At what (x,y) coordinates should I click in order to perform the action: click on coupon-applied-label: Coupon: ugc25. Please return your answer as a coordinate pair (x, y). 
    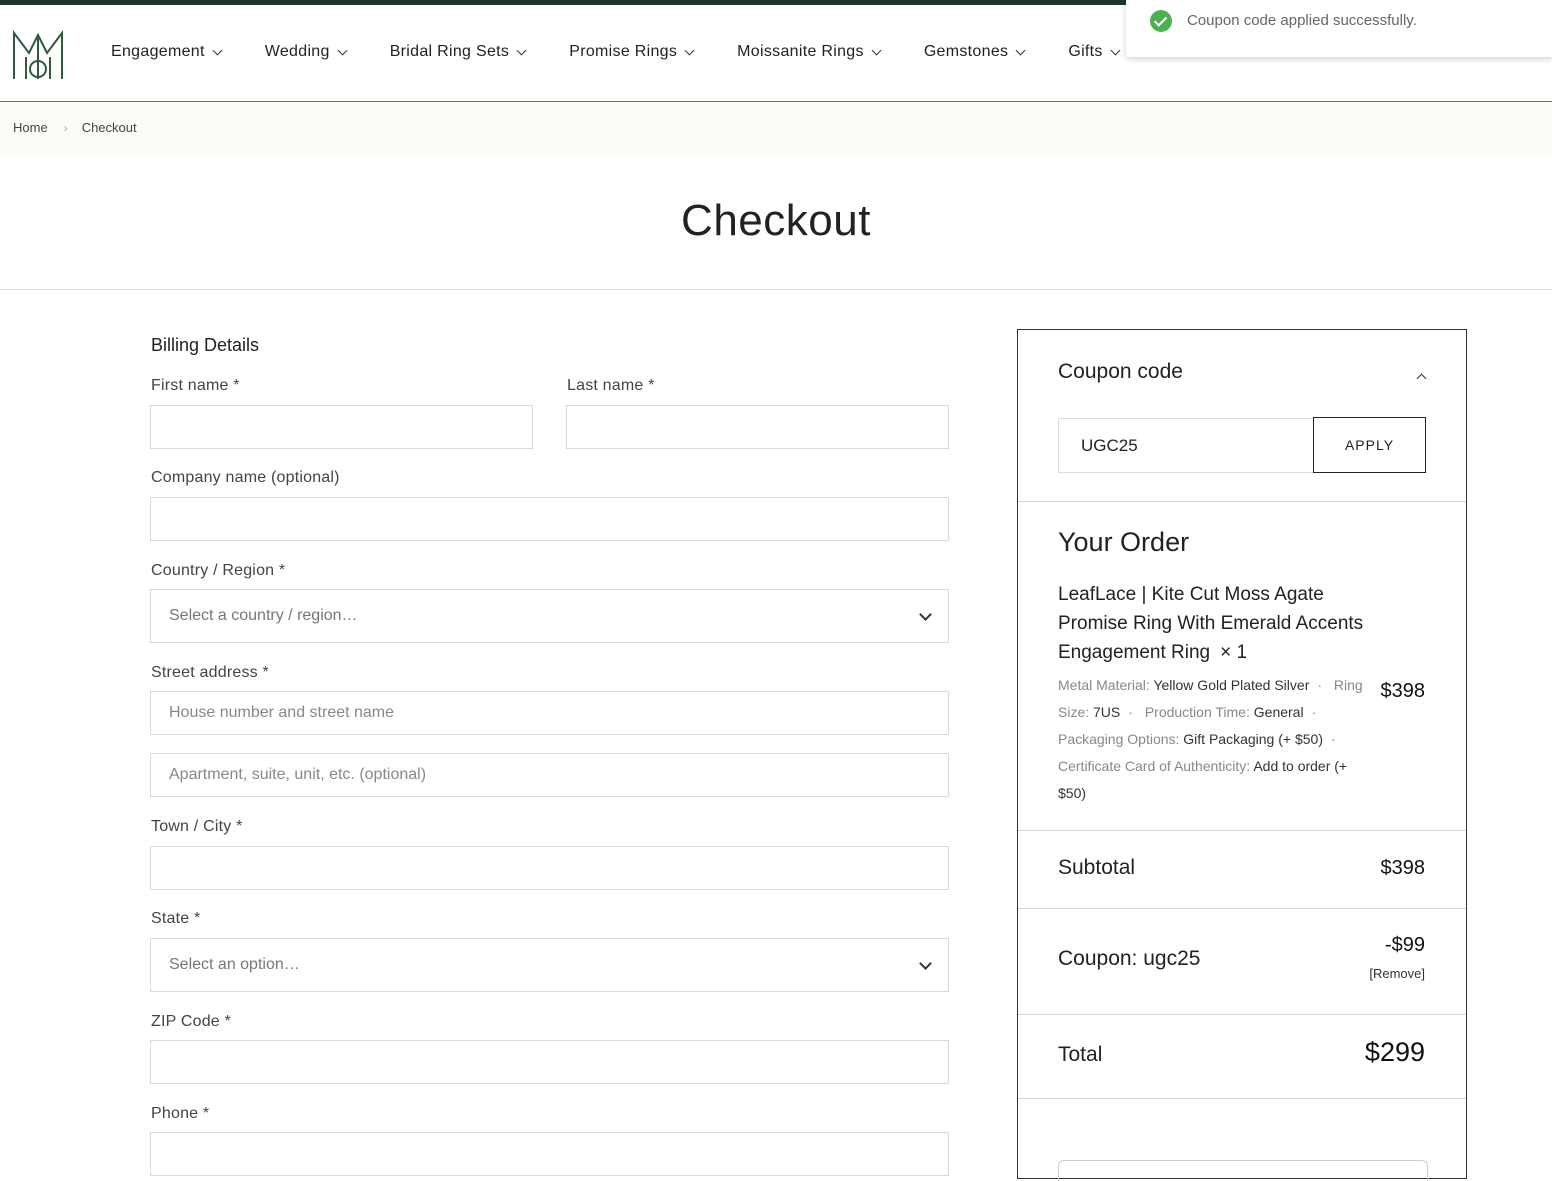
    Looking at the image, I should click on (1129, 958).